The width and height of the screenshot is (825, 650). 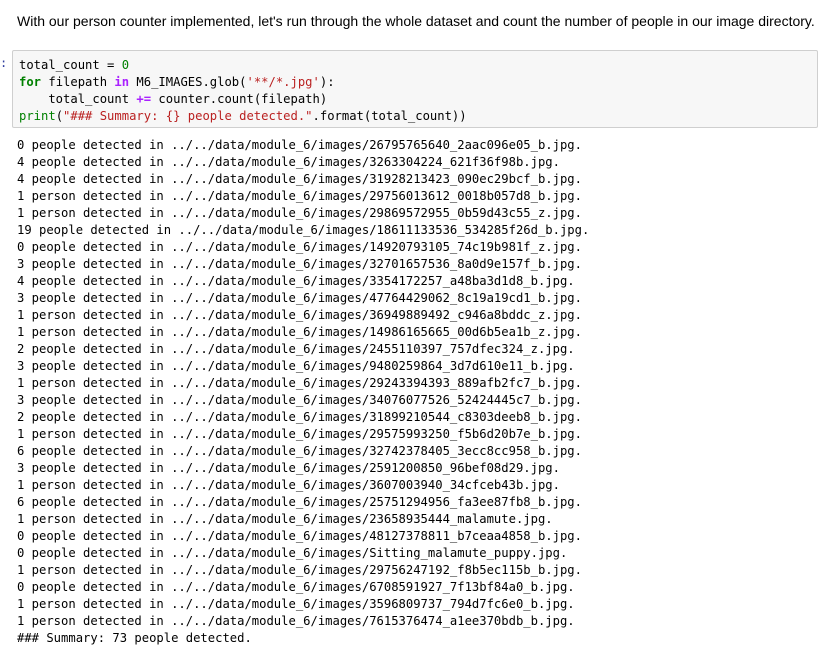 I want to click on output-line: ### Summary: 73 people detected., so click(x=134, y=638).